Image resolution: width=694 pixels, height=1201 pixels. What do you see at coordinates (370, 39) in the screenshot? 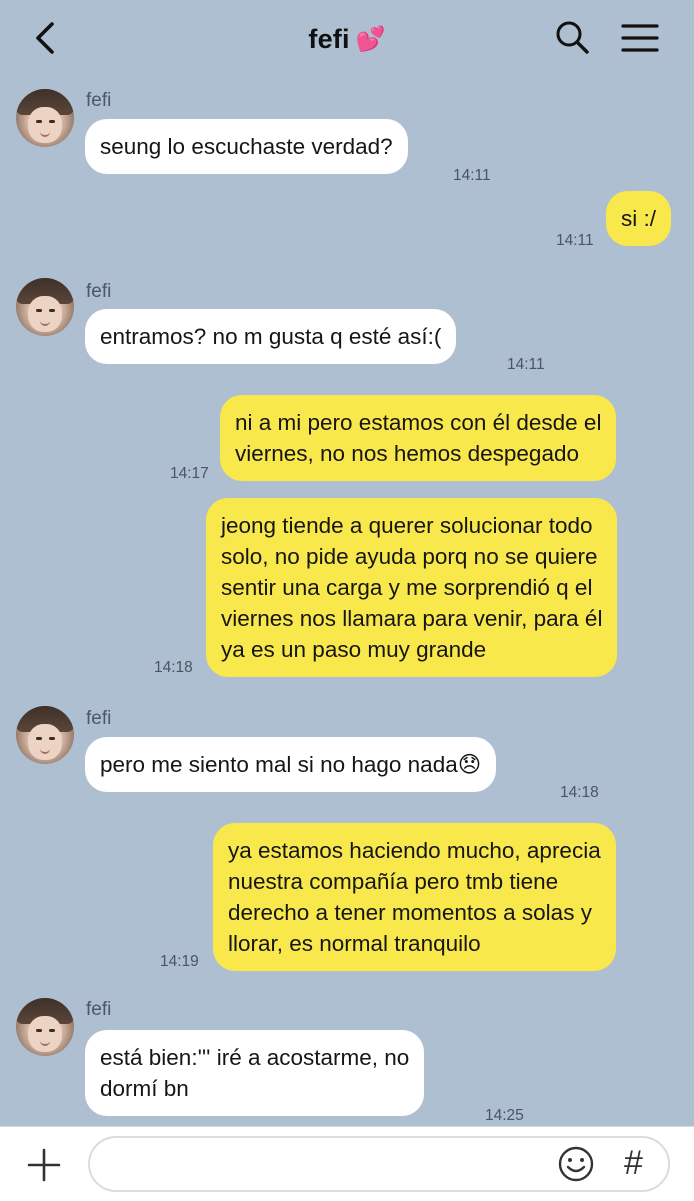
I see `heart-emoji: 💕` at bounding box center [370, 39].